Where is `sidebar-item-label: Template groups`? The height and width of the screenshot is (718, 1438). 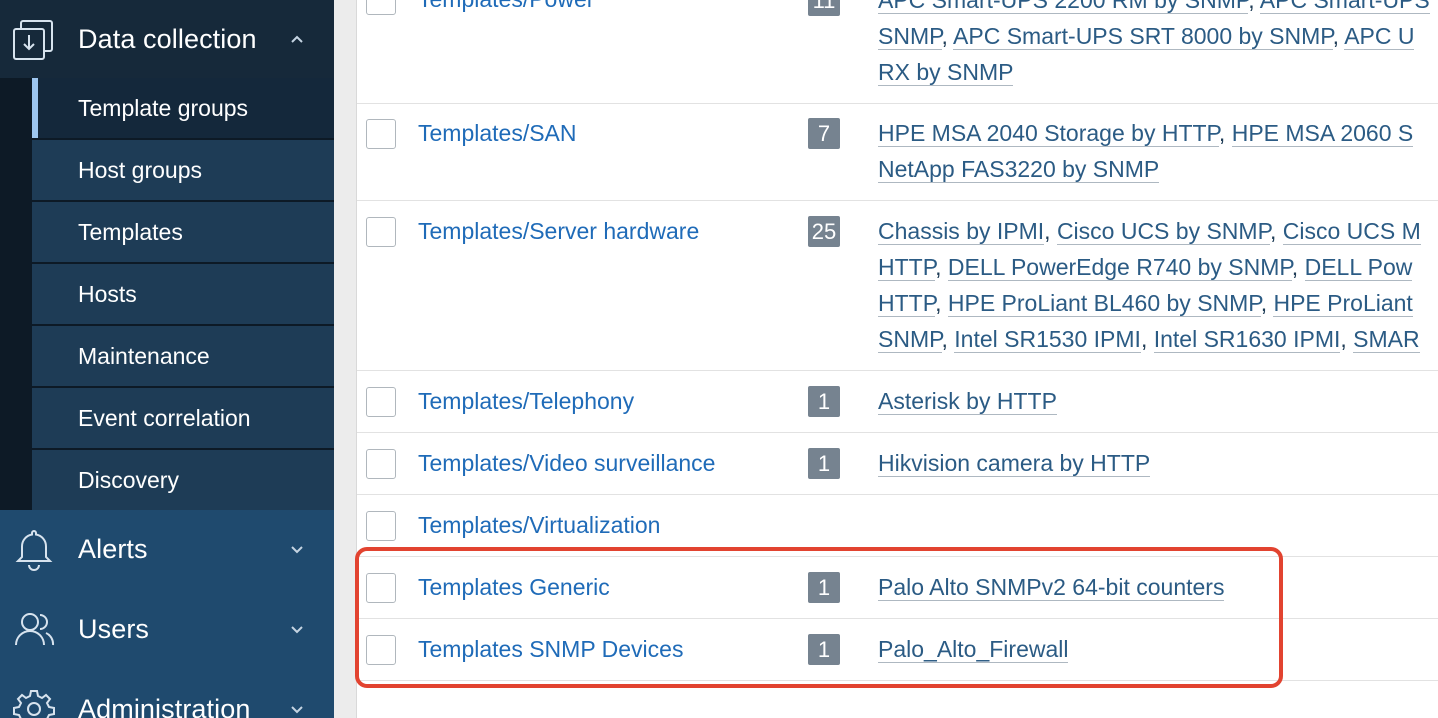
sidebar-item-label: Template groups is located at coordinates (163, 107).